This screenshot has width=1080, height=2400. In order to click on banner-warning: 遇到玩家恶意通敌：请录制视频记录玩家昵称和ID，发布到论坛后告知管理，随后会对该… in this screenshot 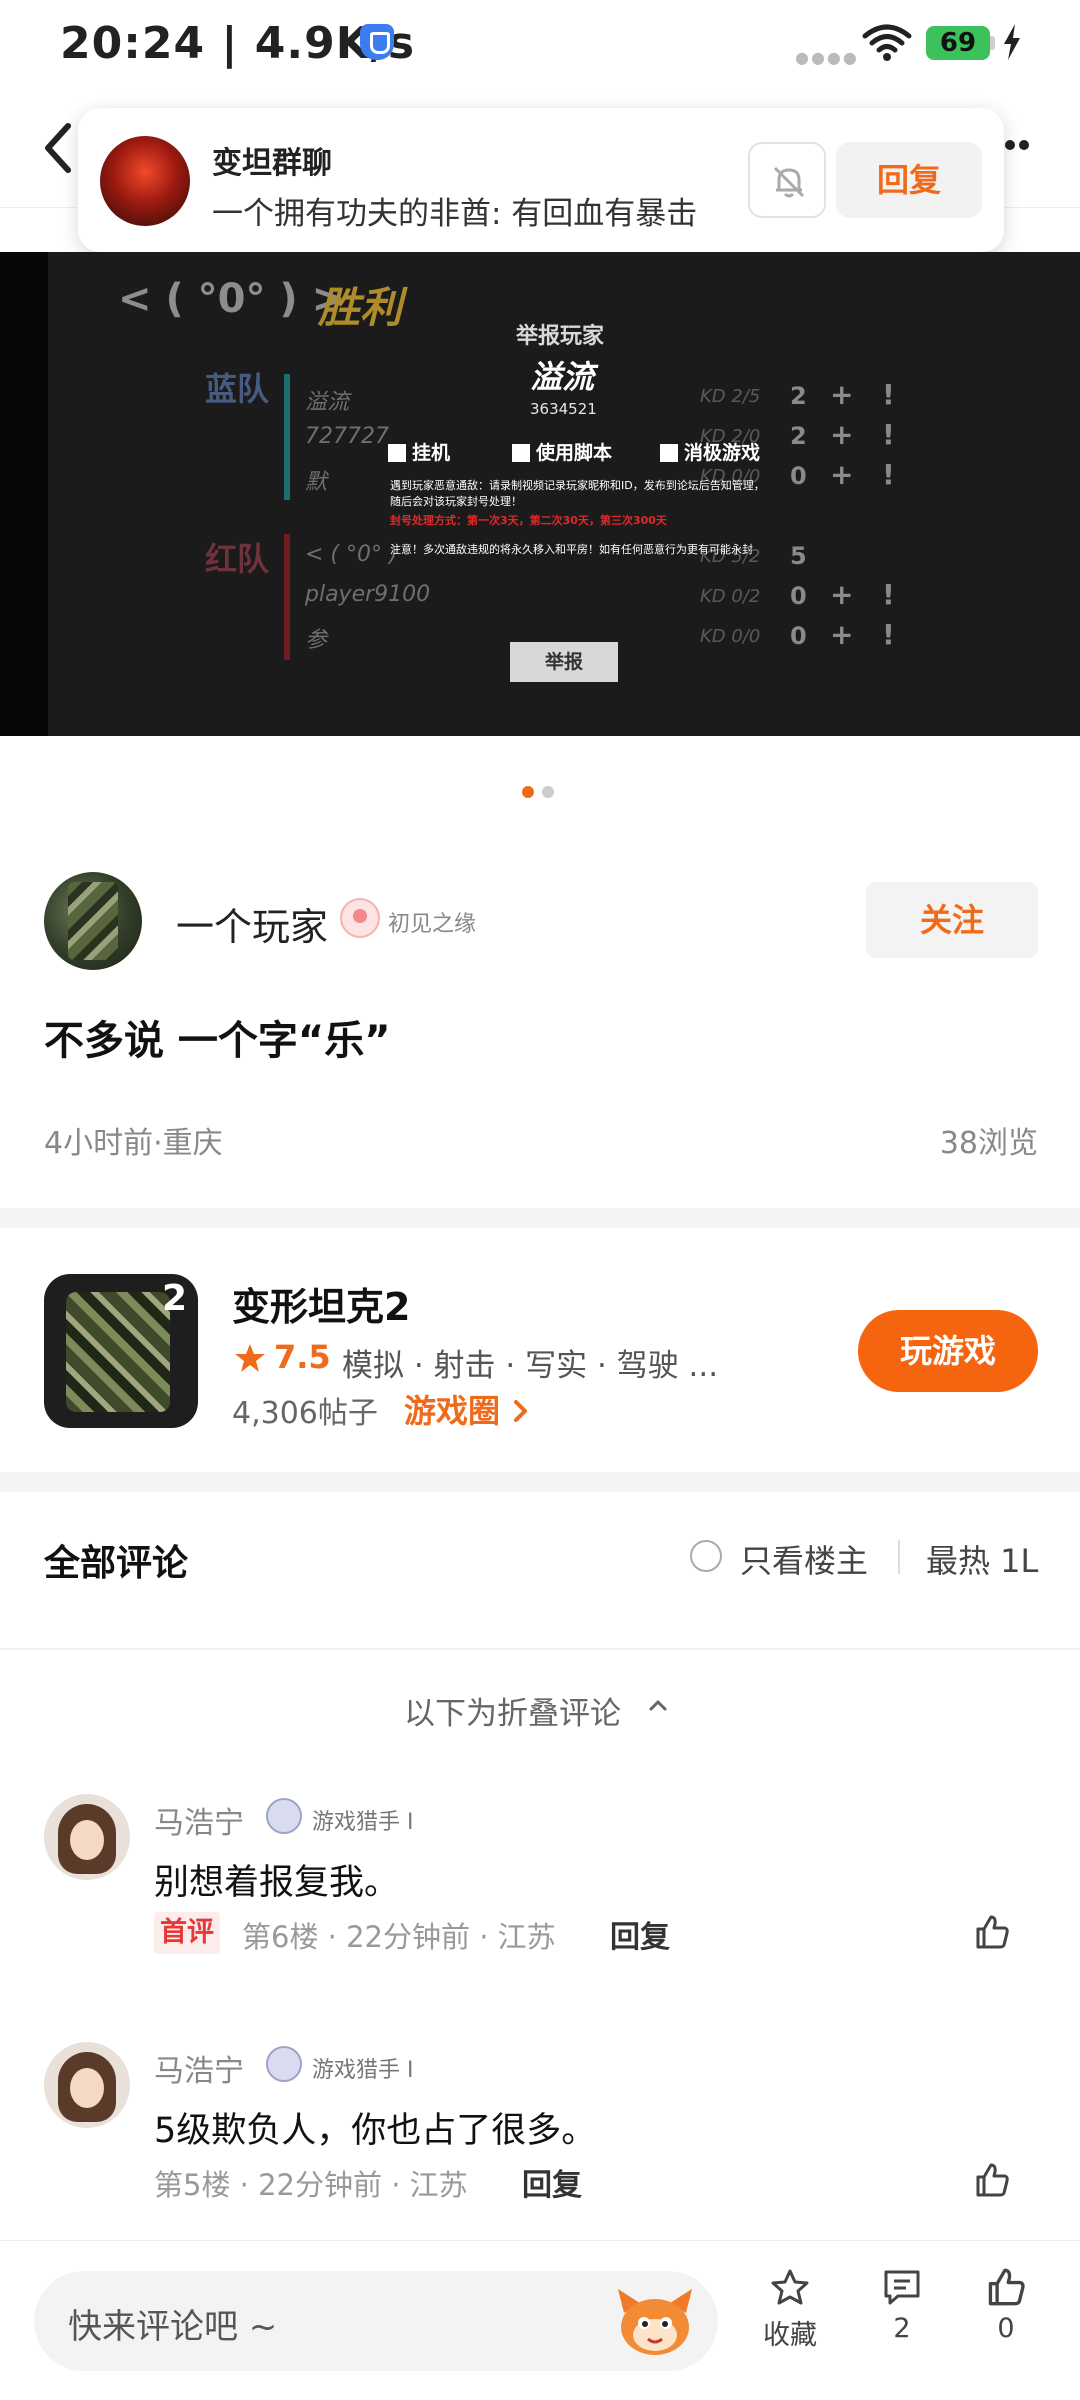, I will do `click(577, 493)`.